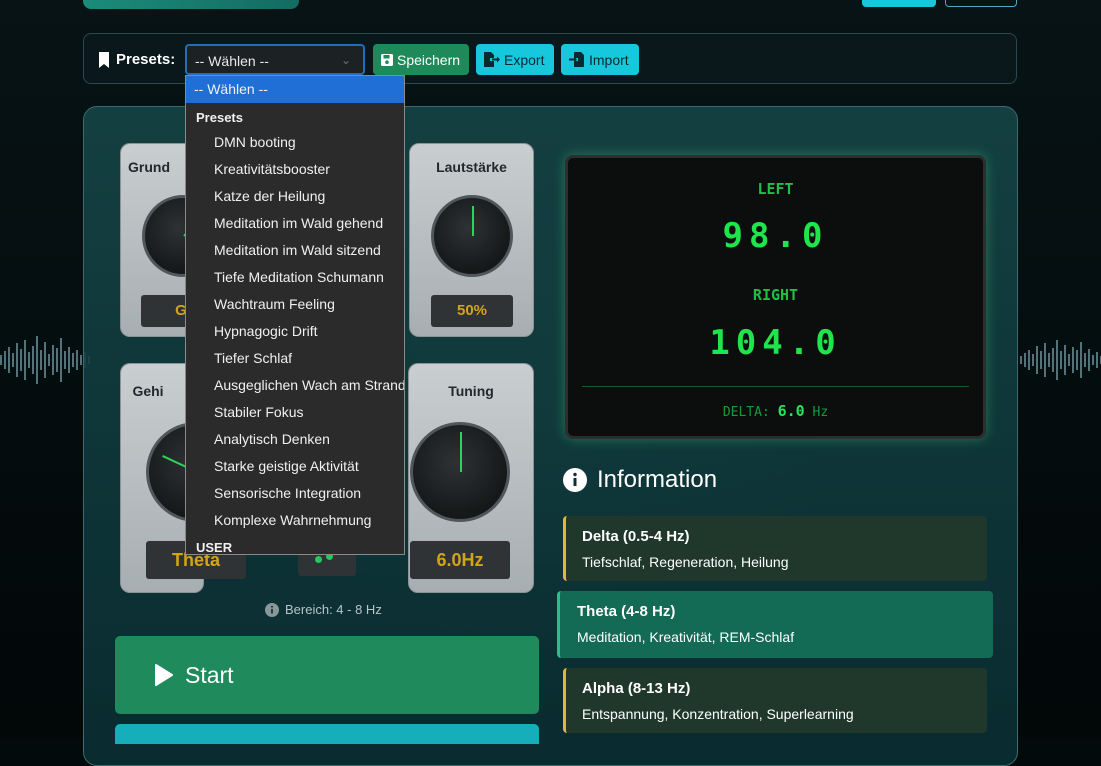 The image size is (1101, 766). What do you see at coordinates (686, 637) in the screenshot?
I see `info-card-description: Meditation, Kreativität, REM-Schlaf` at bounding box center [686, 637].